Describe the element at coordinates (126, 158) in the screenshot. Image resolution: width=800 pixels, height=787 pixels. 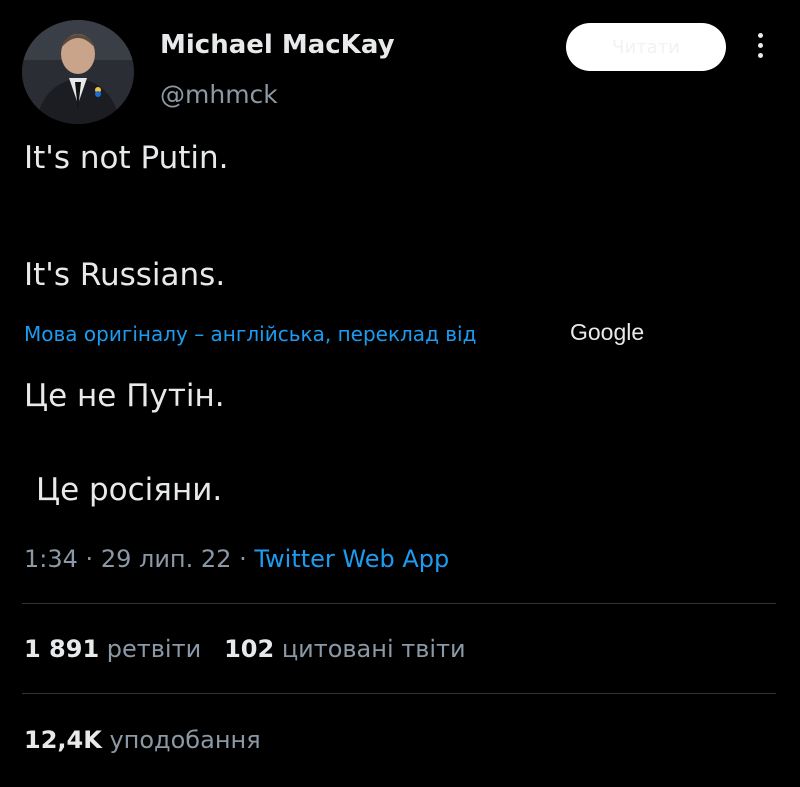
I see `tweet-text-line-1: It's not Putin.` at that location.